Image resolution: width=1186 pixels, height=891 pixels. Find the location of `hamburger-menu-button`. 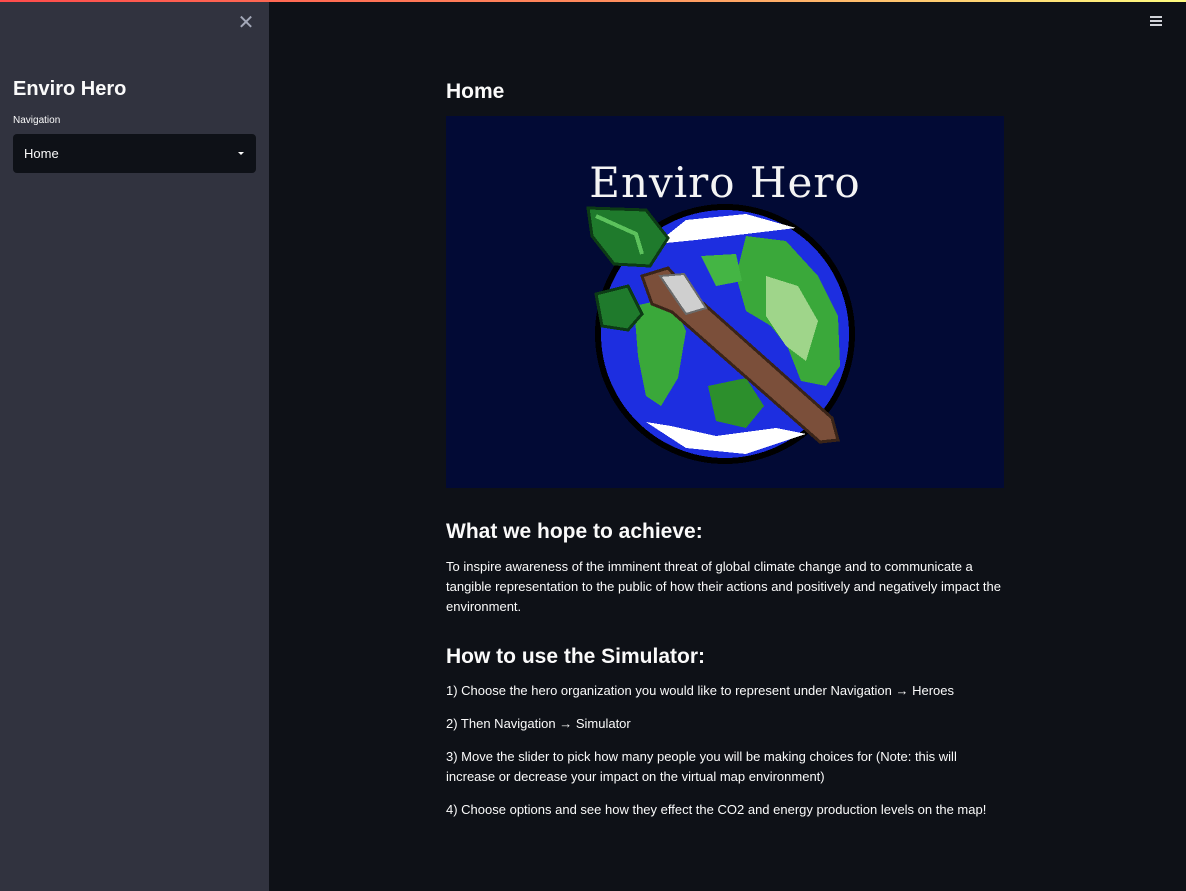

hamburger-menu-button is located at coordinates (1156, 23).